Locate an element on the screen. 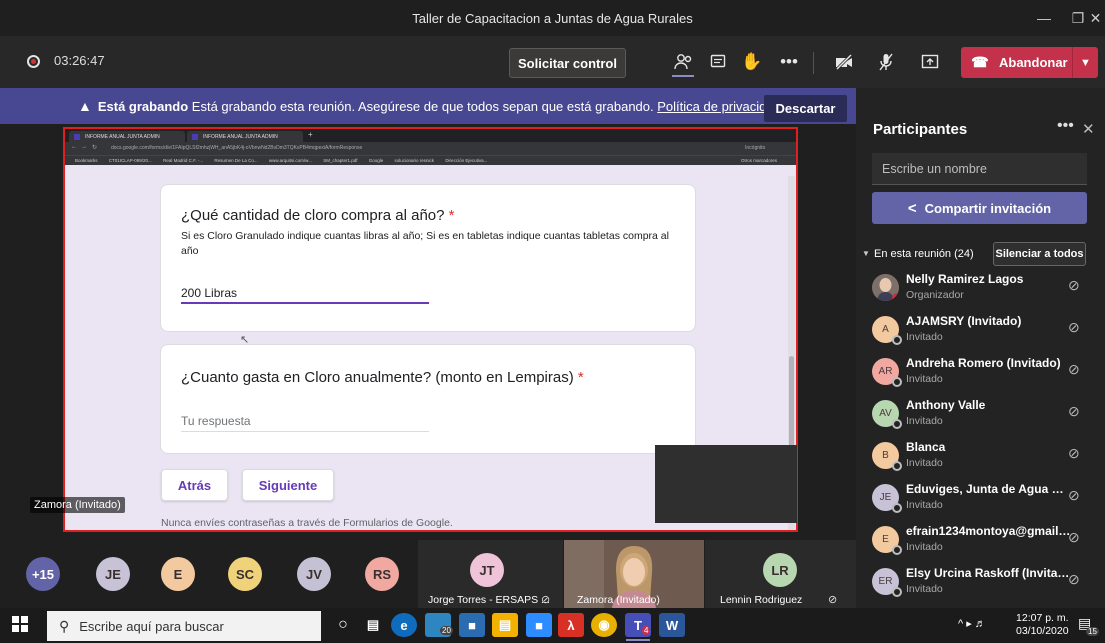 This screenshot has width=1105, height=643. next-button: Siguiente is located at coordinates (288, 485).